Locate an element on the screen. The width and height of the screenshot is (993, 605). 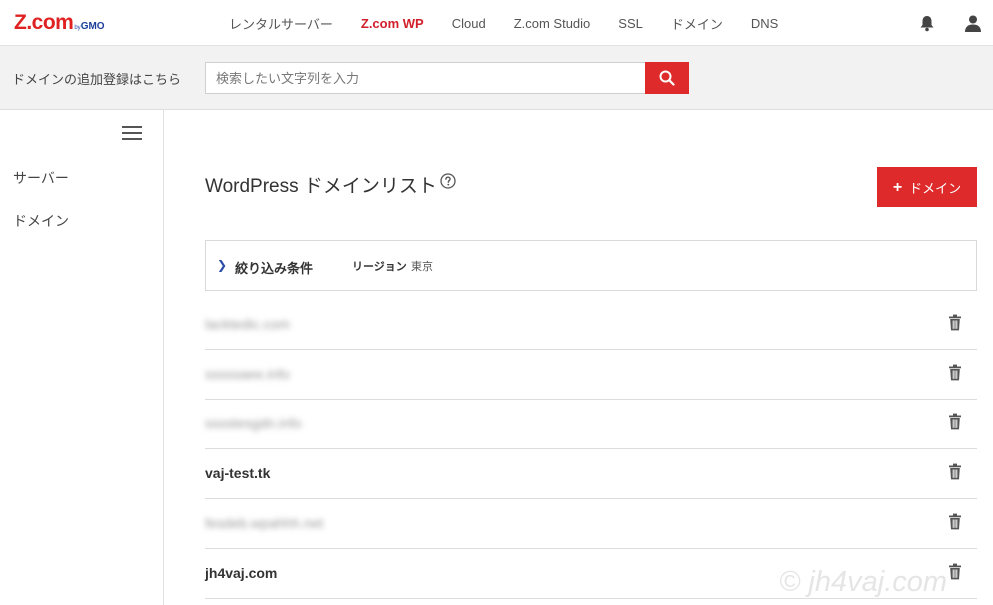
hamburger-menu-icon is located at coordinates (133, 133).